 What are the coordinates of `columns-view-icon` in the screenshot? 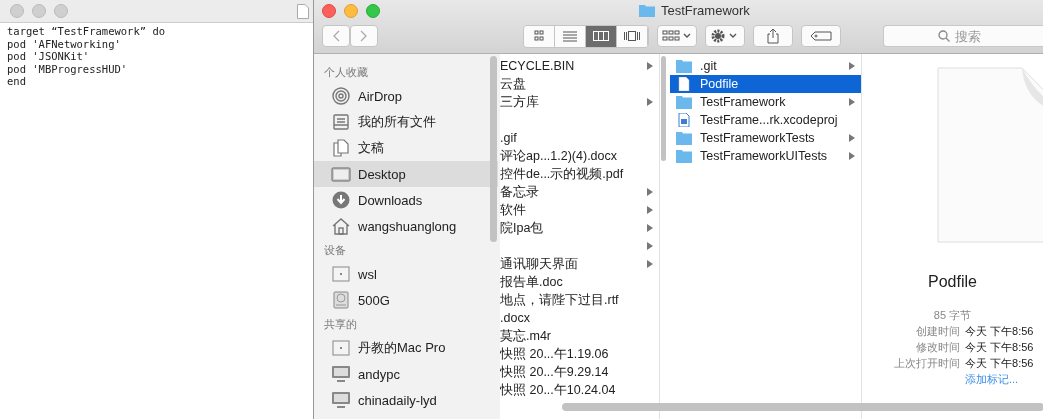 It's located at (601, 36).